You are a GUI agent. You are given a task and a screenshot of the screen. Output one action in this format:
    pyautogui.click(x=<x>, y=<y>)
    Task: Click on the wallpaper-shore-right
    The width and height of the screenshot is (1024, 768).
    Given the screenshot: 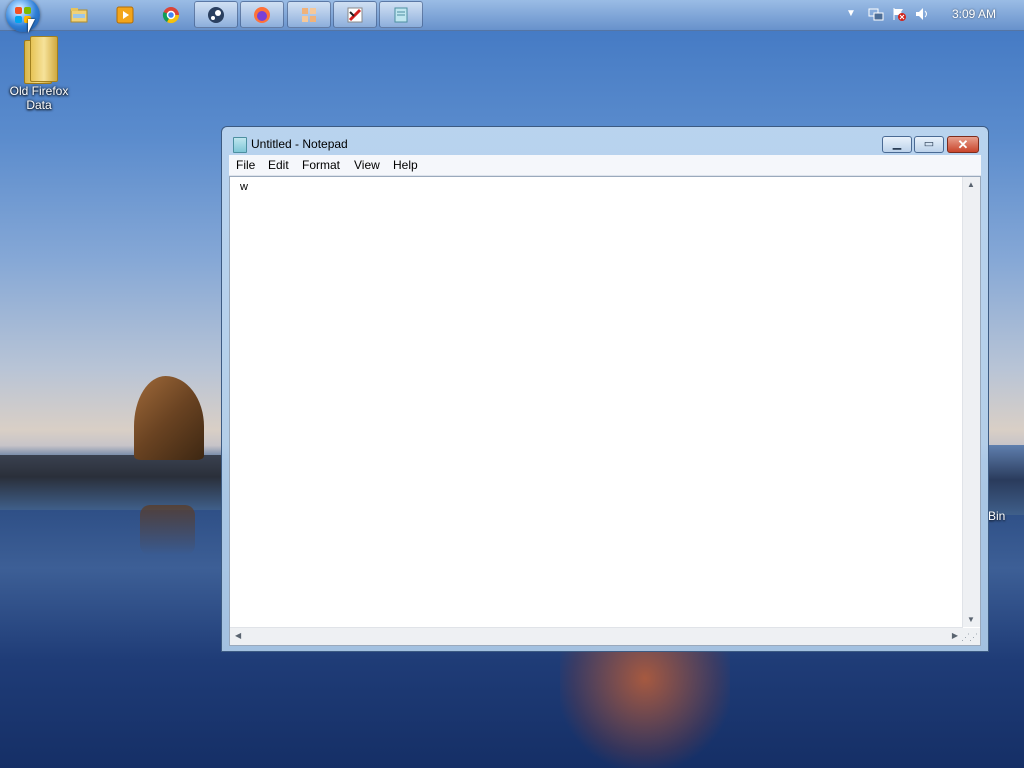 What is the action you would take?
    pyautogui.click(x=1006, y=480)
    